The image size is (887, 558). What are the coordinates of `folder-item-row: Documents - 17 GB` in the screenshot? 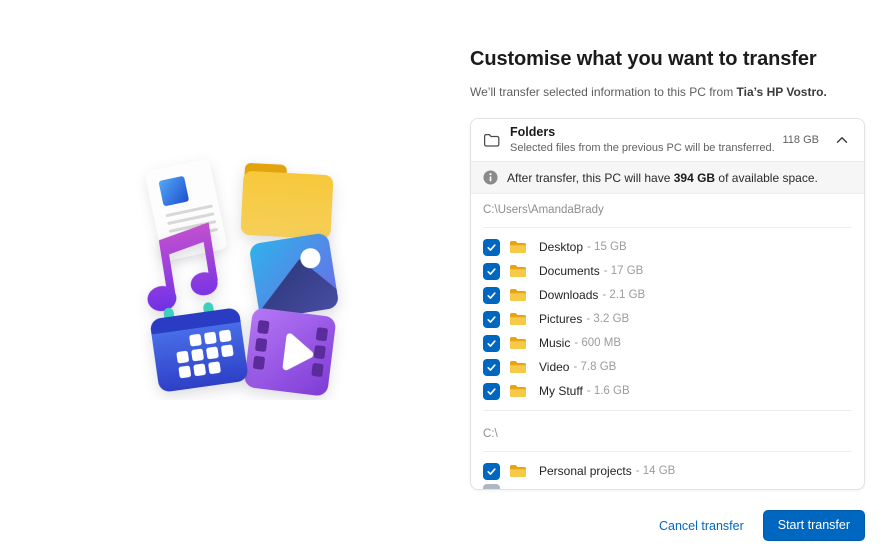 It's located at (667, 271).